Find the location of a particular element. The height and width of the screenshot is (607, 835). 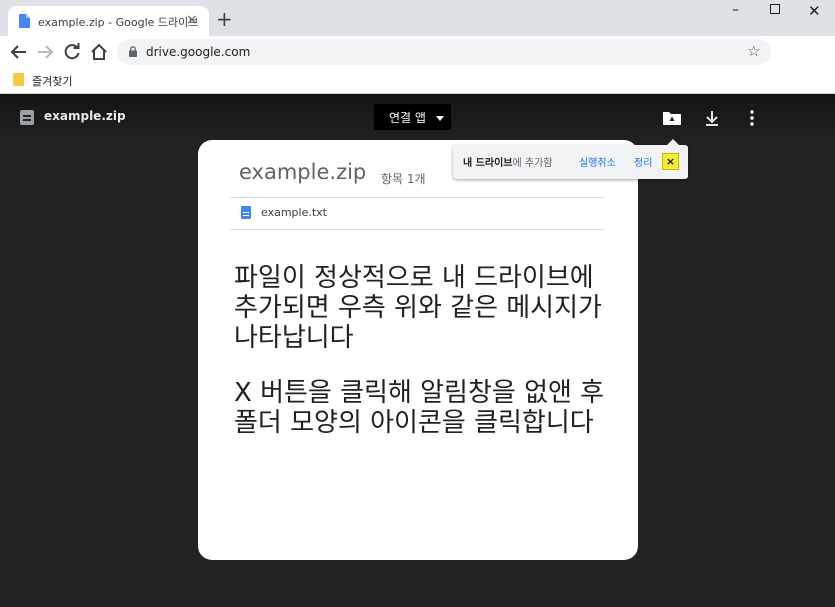

download-icon is located at coordinates (712, 118).